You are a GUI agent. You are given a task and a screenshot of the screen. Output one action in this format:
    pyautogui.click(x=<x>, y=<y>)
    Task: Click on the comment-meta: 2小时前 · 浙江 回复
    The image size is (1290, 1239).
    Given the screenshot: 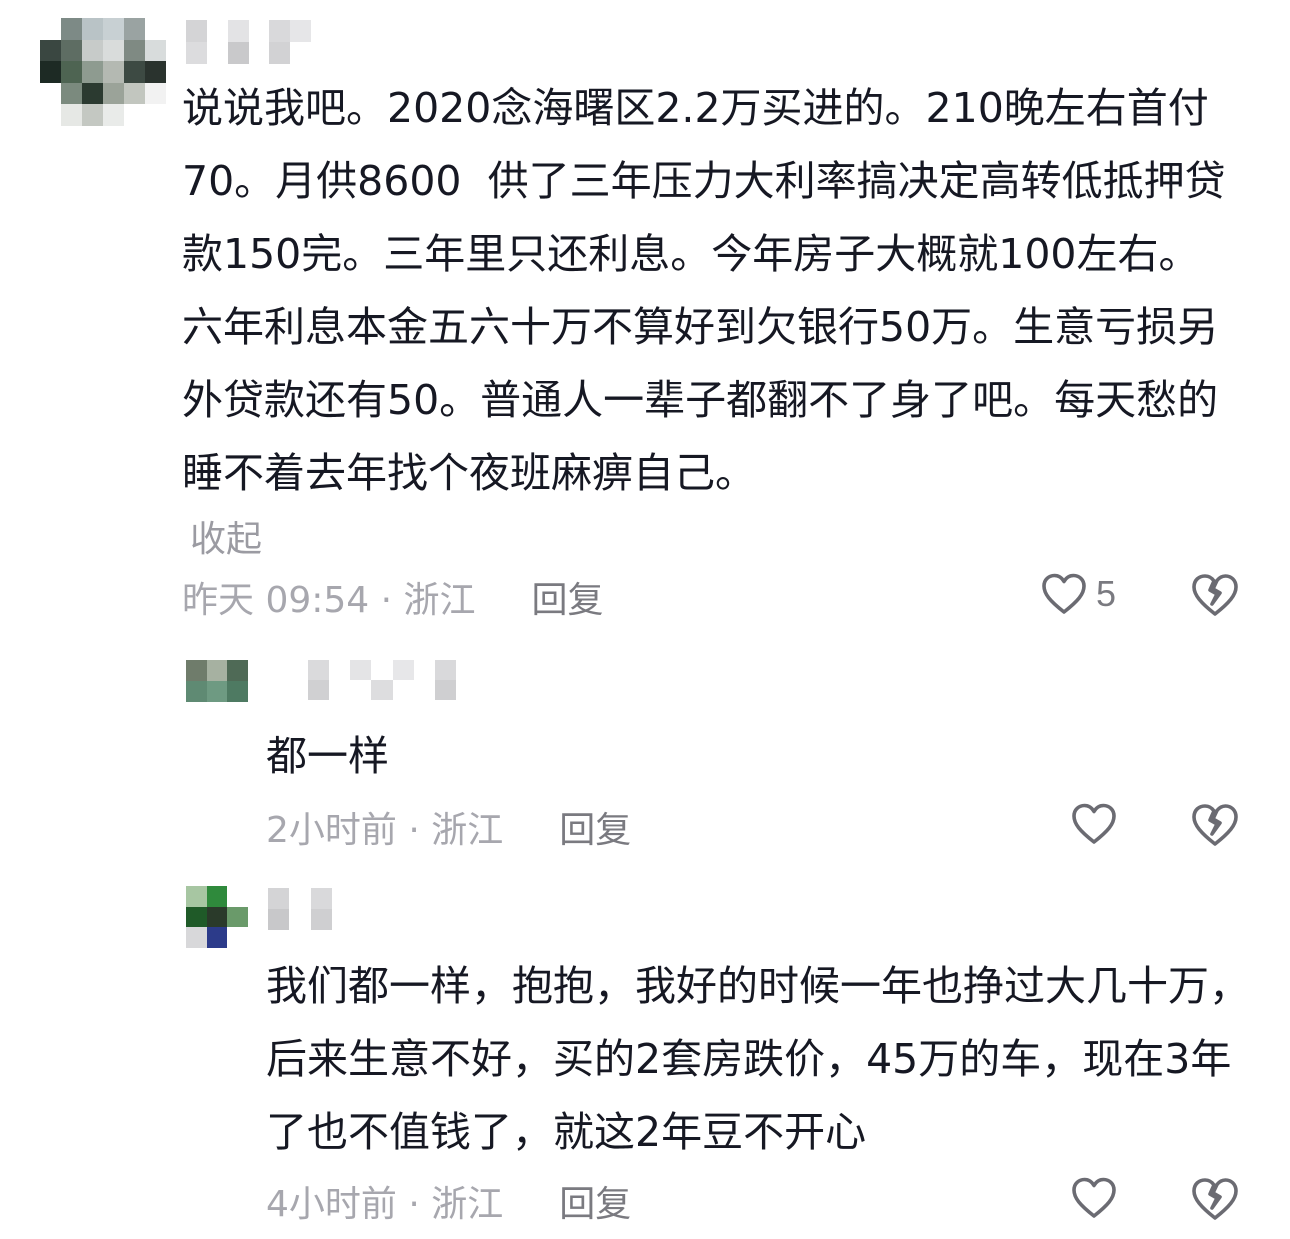 What is the action you would take?
    pyautogui.click(x=448, y=827)
    